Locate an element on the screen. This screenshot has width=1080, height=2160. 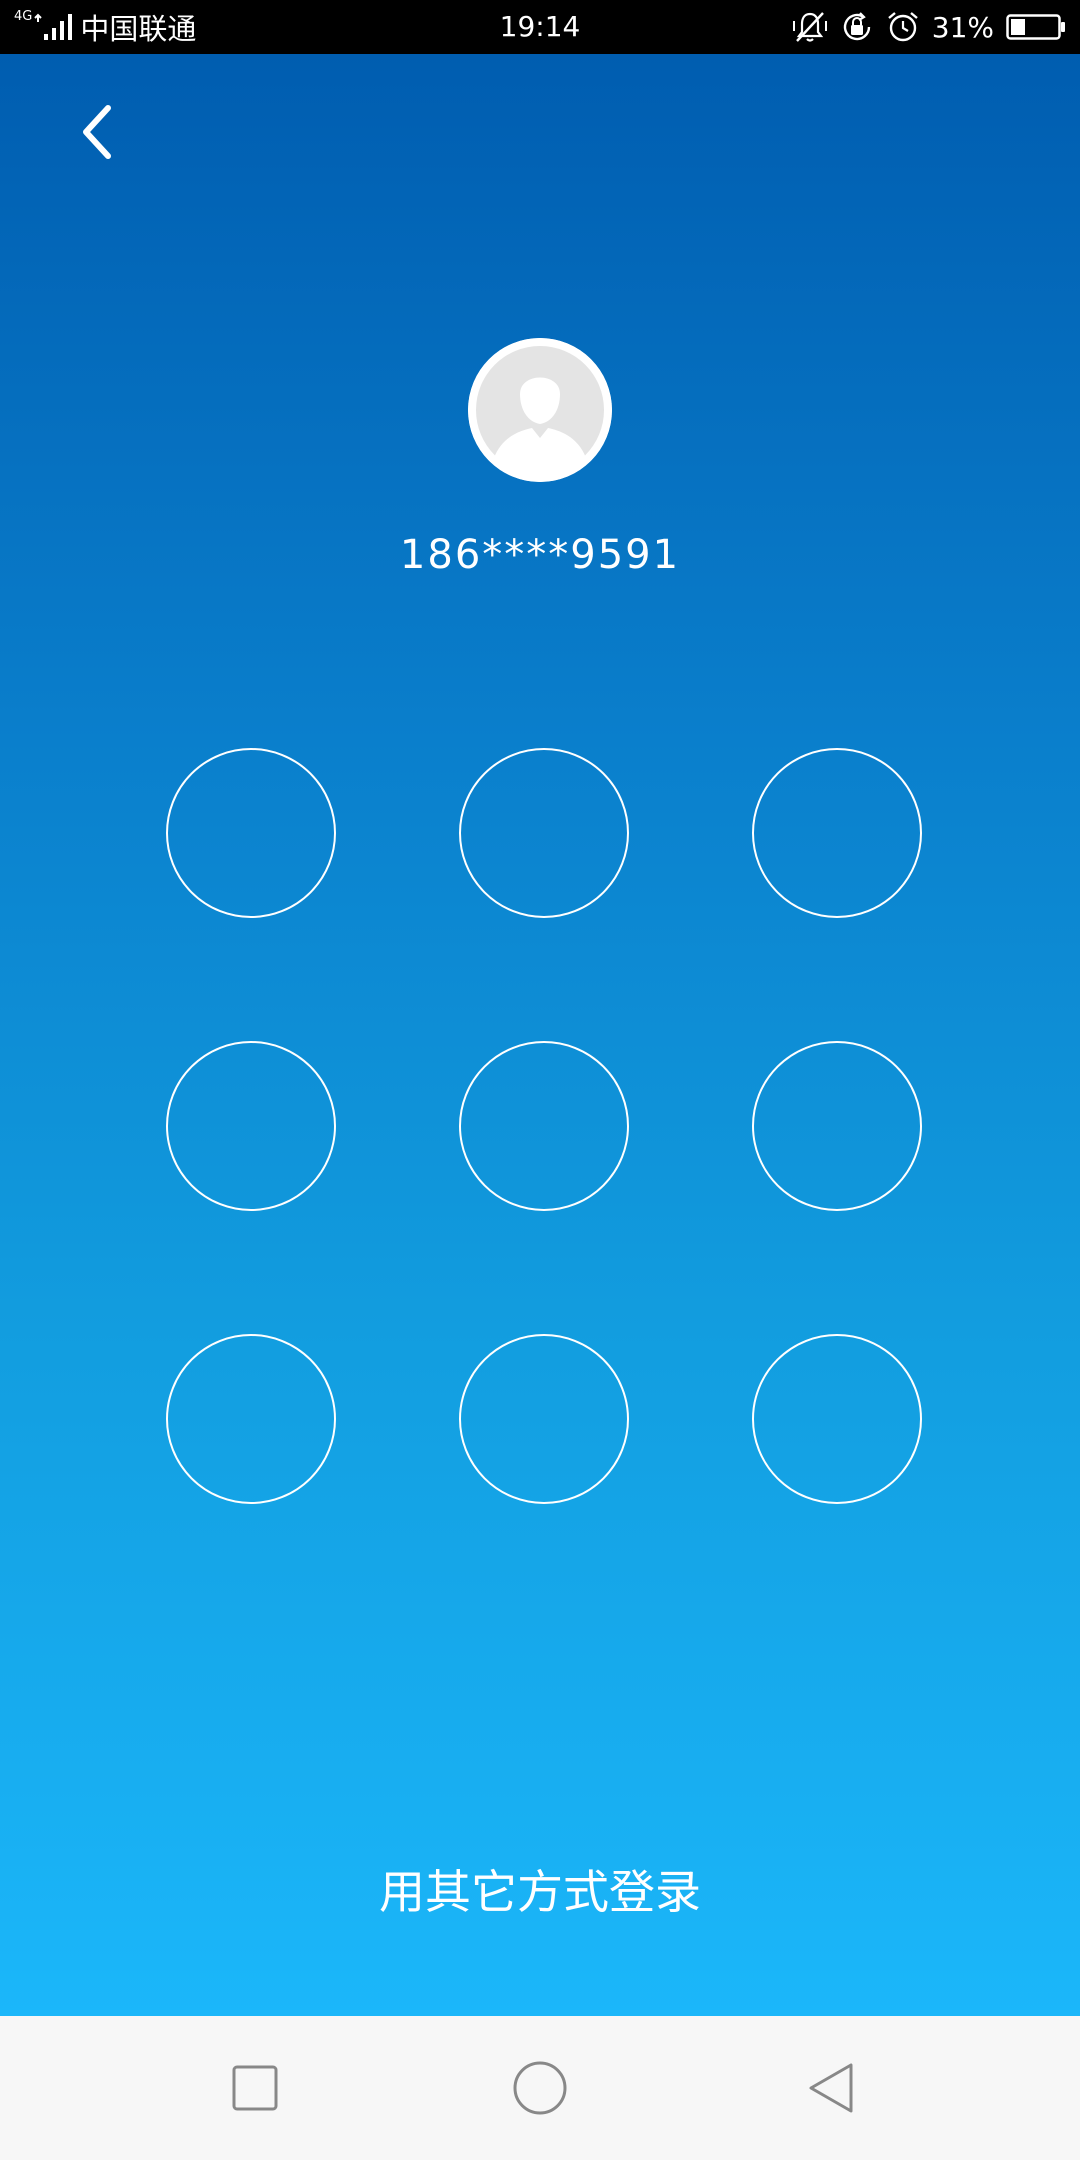
default-user-avatar-icon is located at coordinates (540, 410).